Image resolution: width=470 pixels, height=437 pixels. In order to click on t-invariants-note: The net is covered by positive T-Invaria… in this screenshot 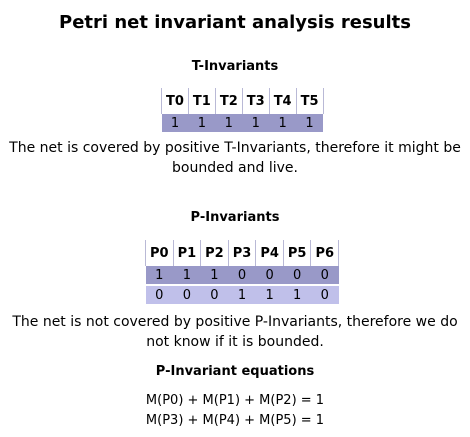, I will do `click(235, 158)`.